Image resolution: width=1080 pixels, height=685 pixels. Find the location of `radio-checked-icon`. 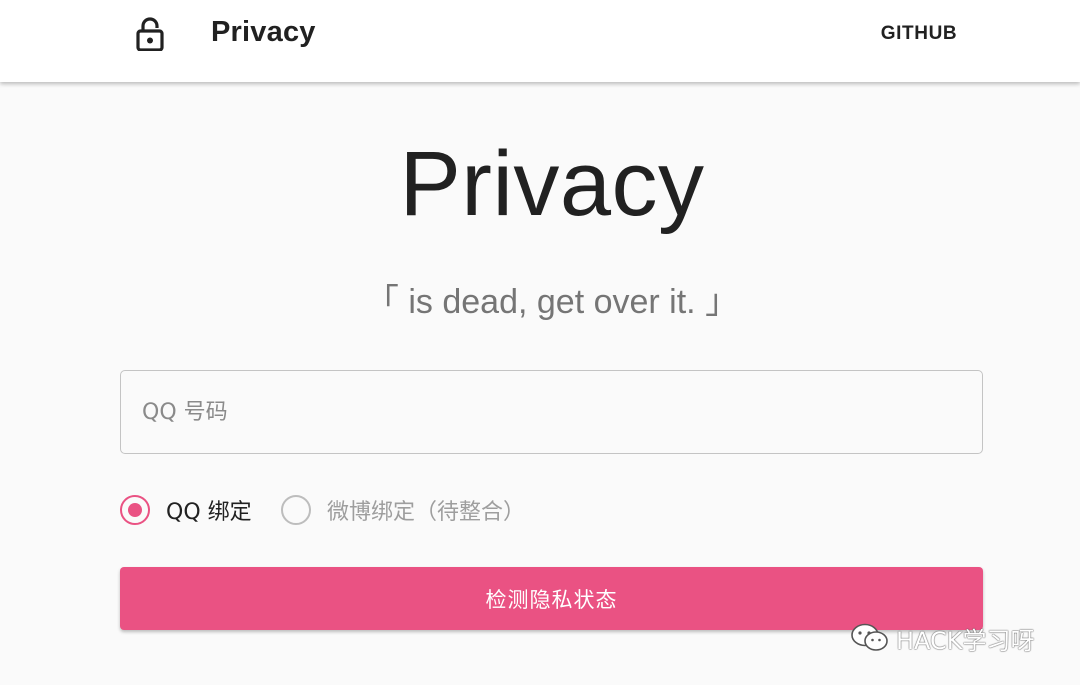

radio-checked-icon is located at coordinates (135, 510).